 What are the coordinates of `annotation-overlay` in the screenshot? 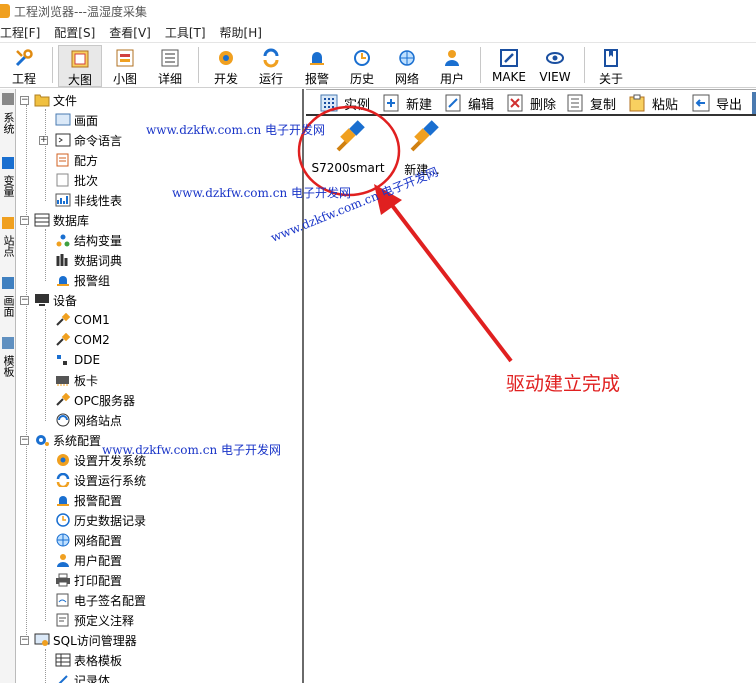 It's located at (405, 234).